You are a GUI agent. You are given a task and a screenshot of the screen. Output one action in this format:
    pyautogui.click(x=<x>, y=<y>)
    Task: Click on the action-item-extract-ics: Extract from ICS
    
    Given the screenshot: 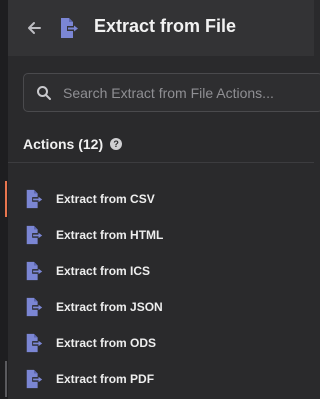 What is the action you would take?
    pyautogui.click(x=161, y=271)
    